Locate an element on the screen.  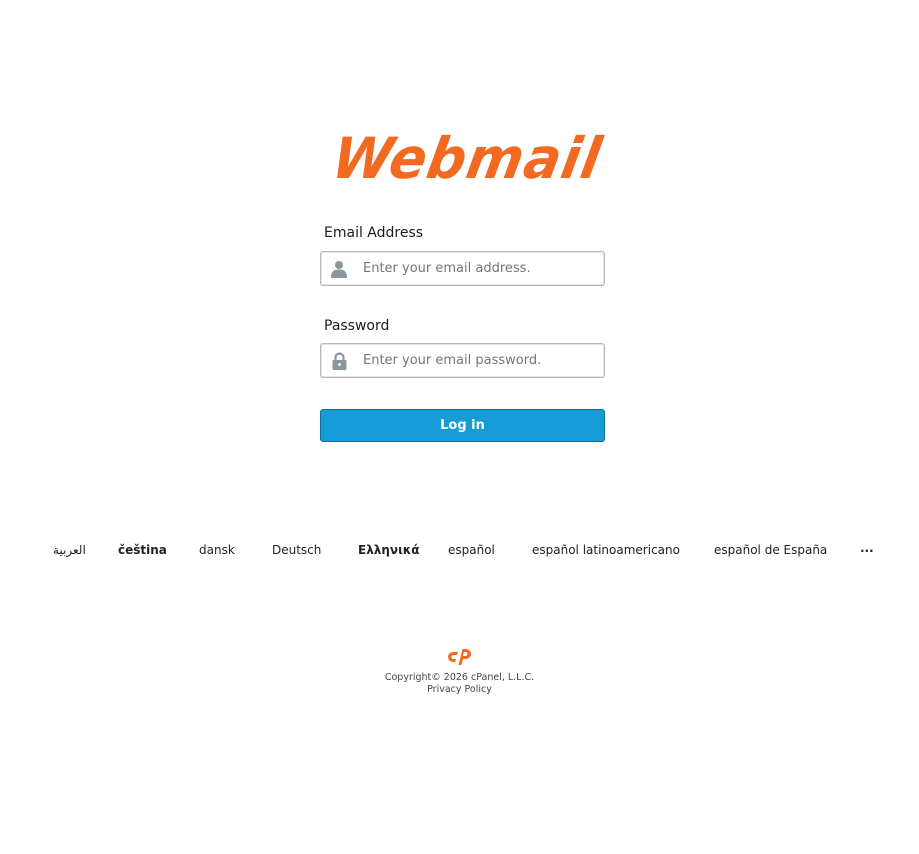
email-label: Email Address is located at coordinates (374, 233).